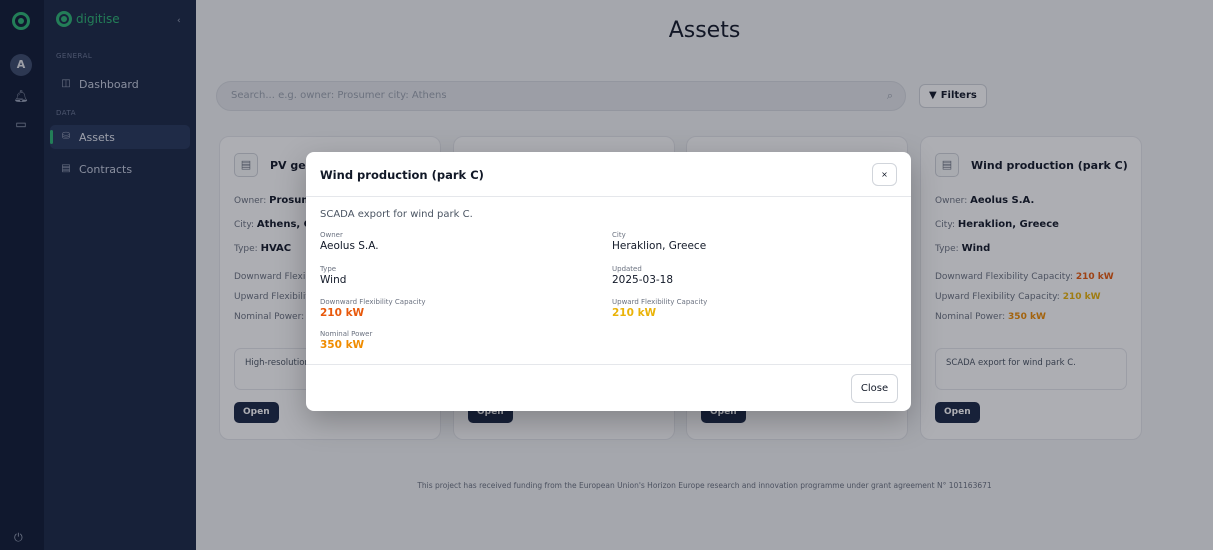 The width and height of the screenshot is (1213, 550). Describe the element at coordinates (660, 308) in the screenshot. I see `field-upward: Upward Flexibility Capacity 210 kW` at that location.